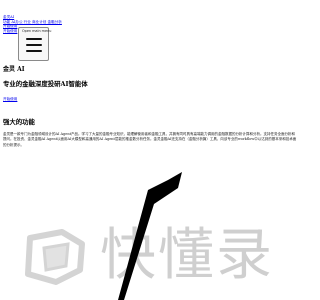 The image size is (320, 300). I want to click on open-main-menu-button: Open main menu, so click(35, 44).